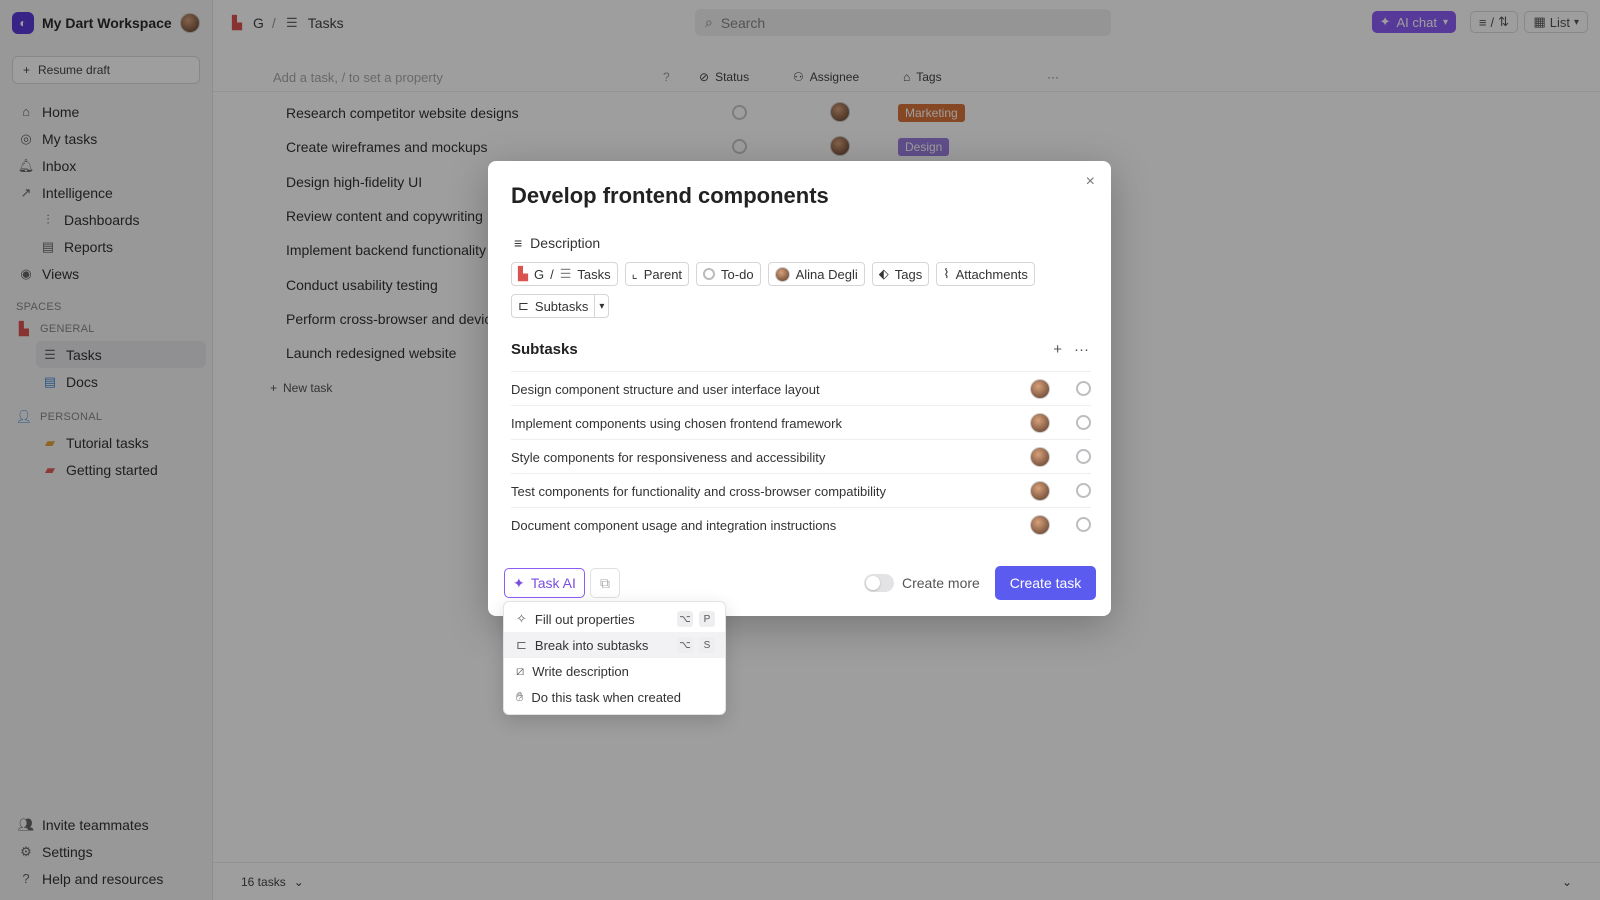 The width and height of the screenshot is (1600, 900). I want to click on attachments-chip: ⌇ Attachments, so click(985, 274).